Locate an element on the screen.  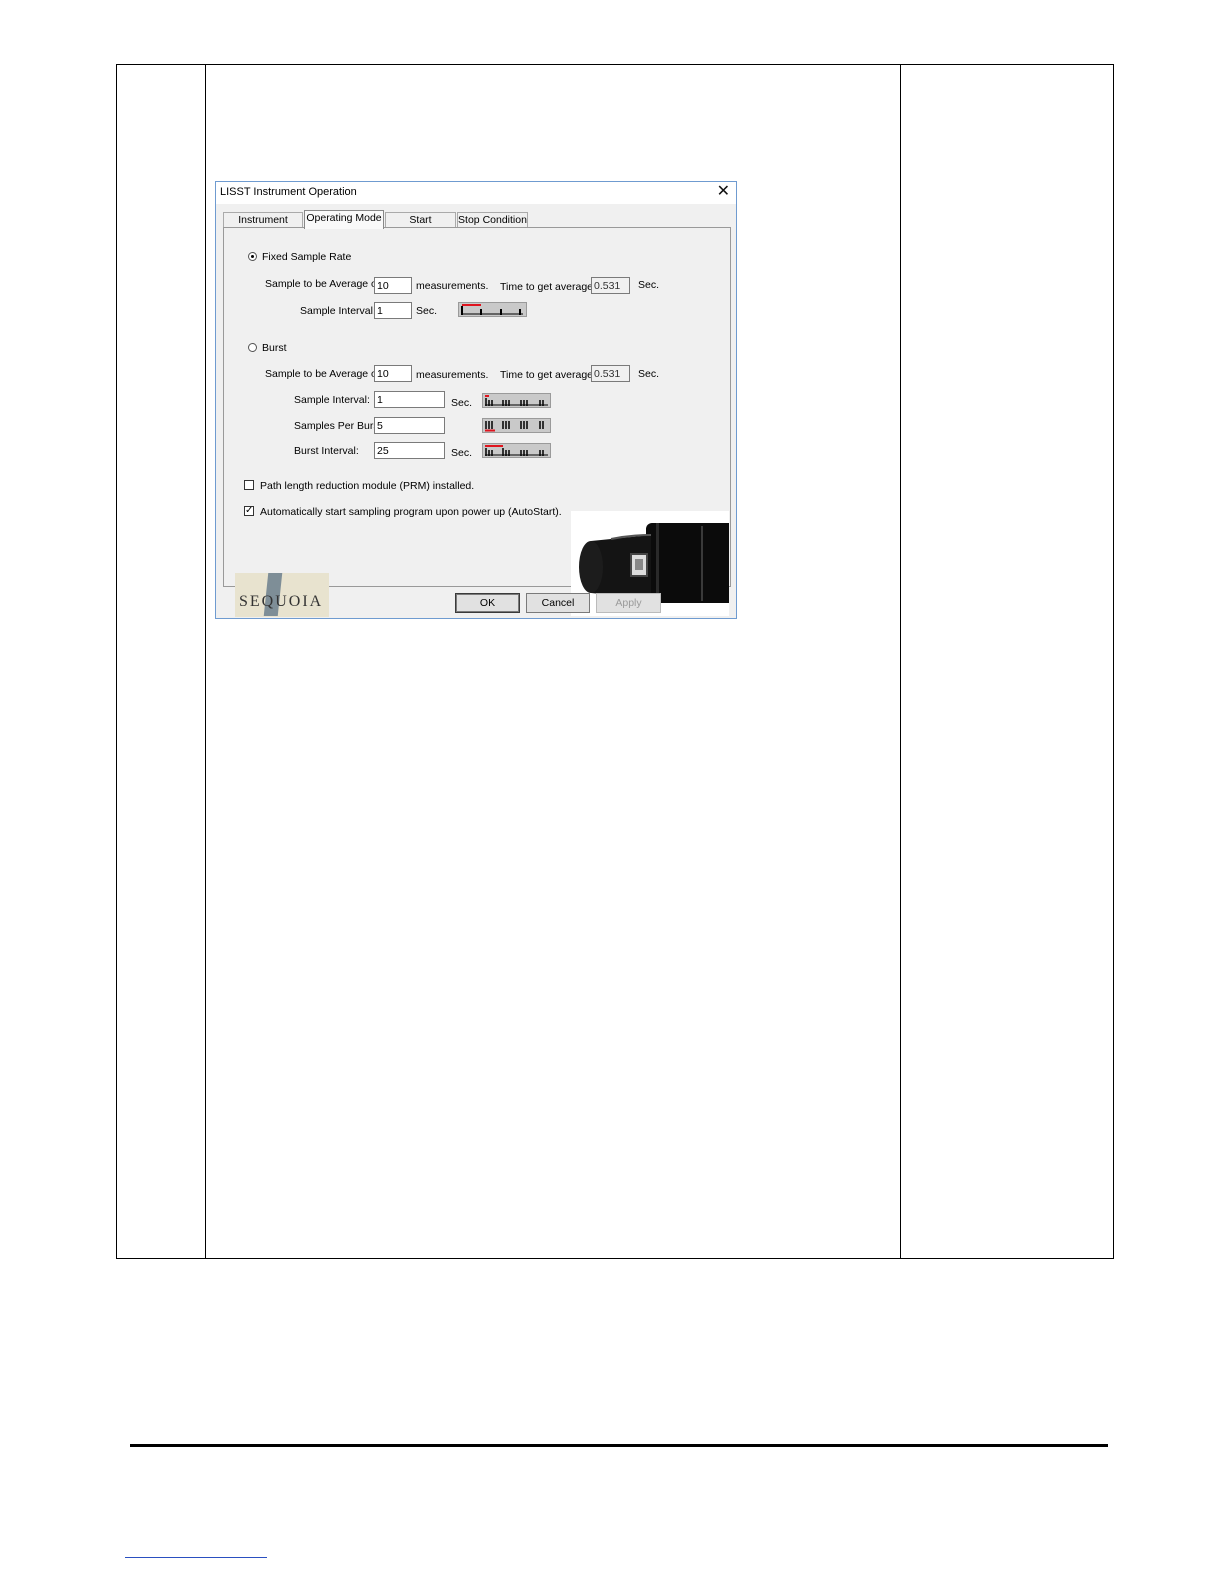
cancel-button: Cancel is located at coordinates (558, 603).